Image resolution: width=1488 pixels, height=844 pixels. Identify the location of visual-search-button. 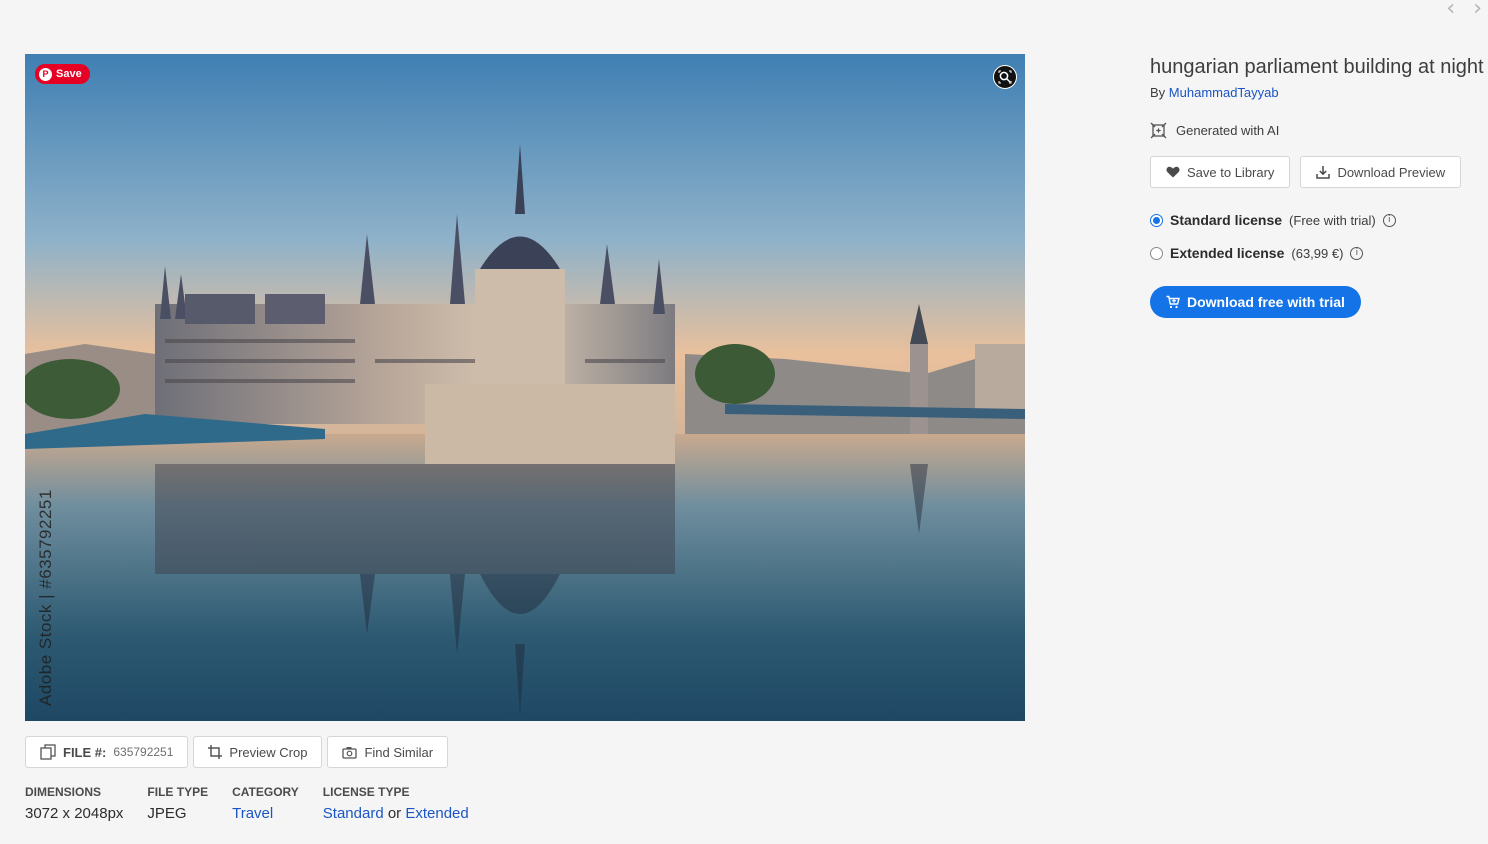
(1005, 77).